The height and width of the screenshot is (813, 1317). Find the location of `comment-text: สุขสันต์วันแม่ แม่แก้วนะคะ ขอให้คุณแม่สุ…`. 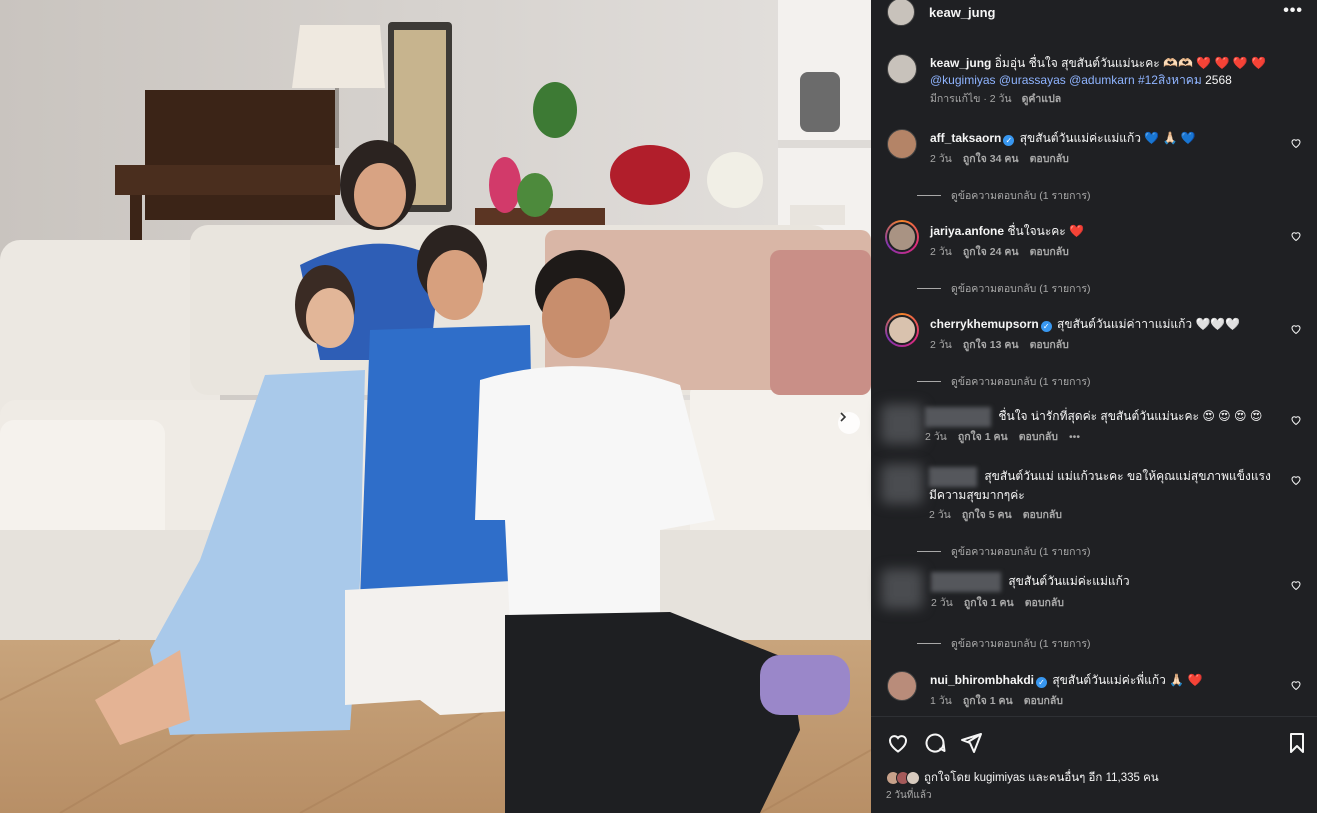

comment-text: สุขสันต์วันแม่ แม่แก้วนะคะ ขอให้คุณแม่สุ… is located at coordinates (1100, 485).